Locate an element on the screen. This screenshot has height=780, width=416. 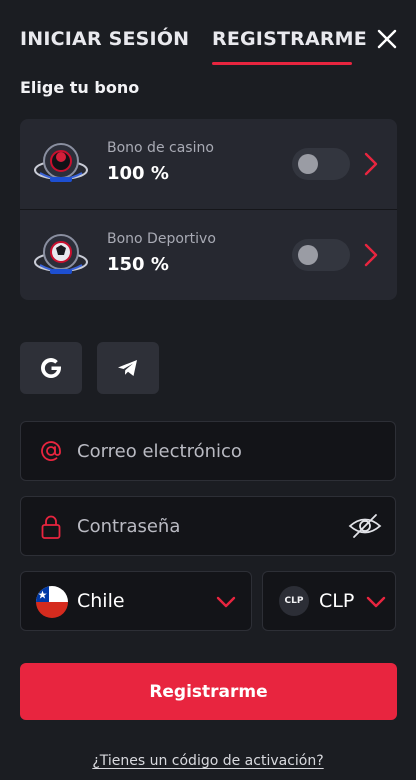
chile-flag-icon is located at coordinates (52, 602).